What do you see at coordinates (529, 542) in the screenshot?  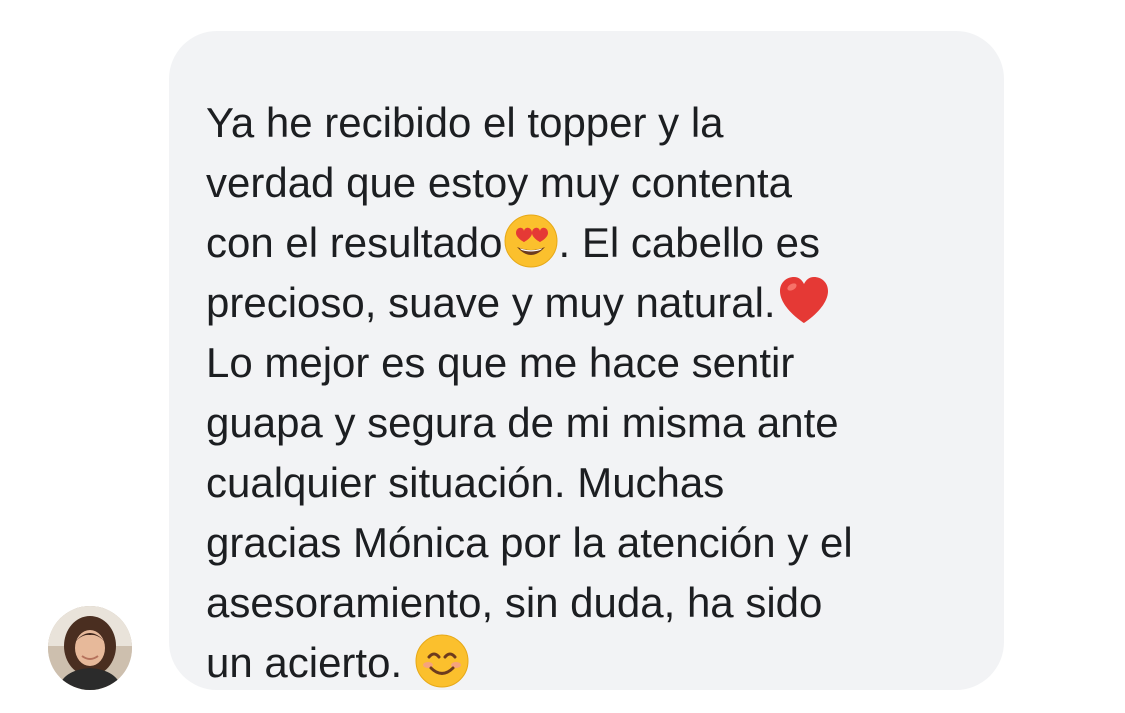 I see `message-line: gracias Mónica por la atención y el` at bounding box center [529, 542].